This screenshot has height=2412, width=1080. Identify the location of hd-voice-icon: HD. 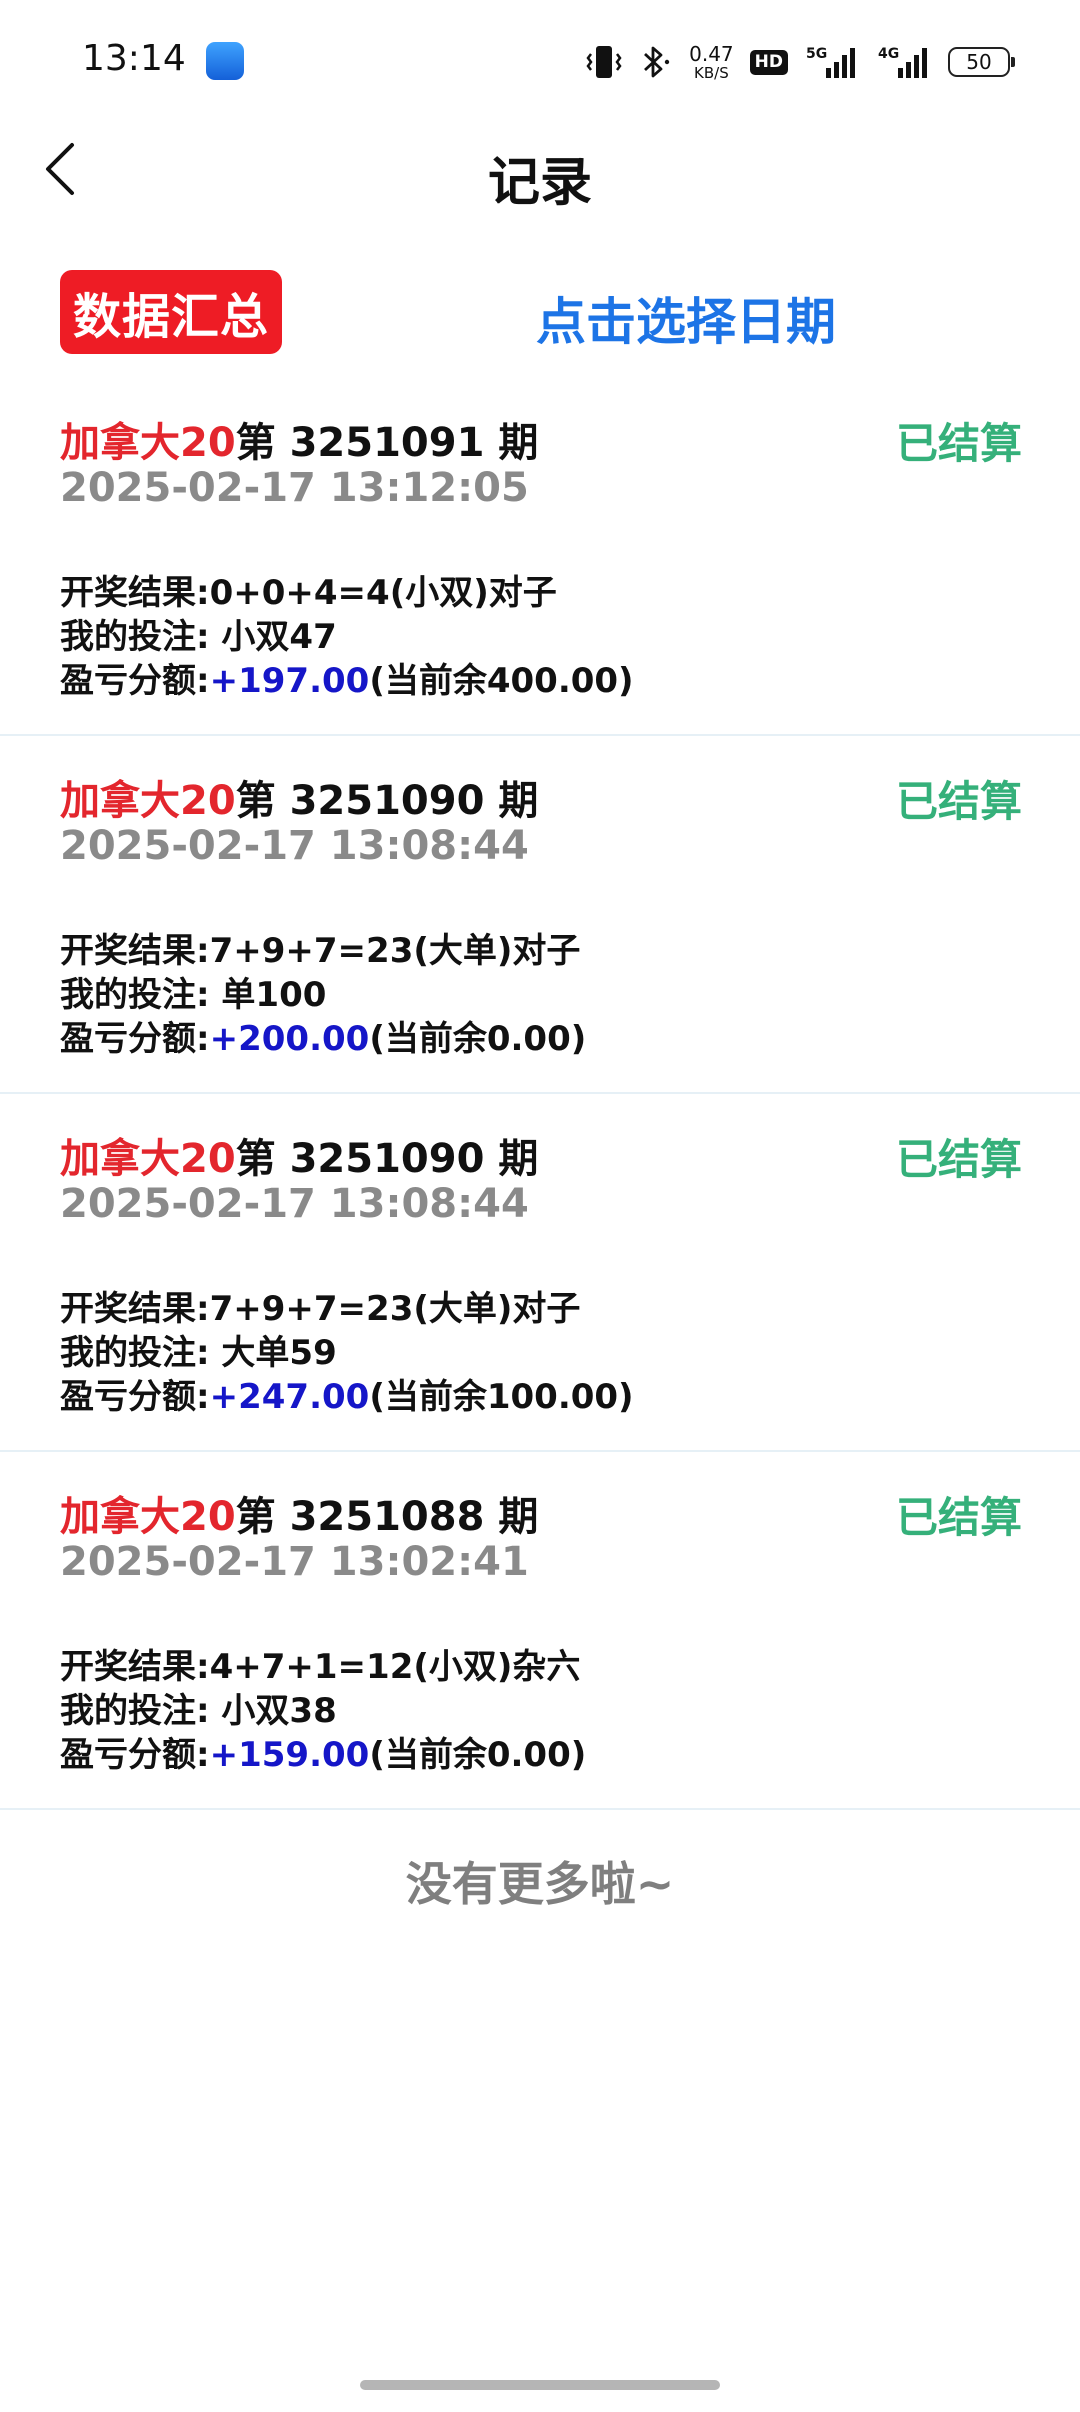
(768, 62).